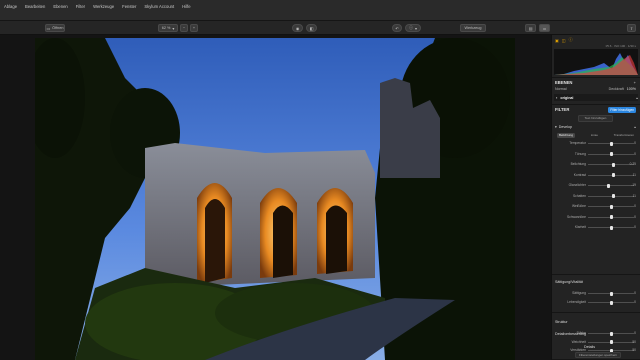 This screenshot has height=360, width=640. Describe the element at coordinates (194, 28) in the screenshot. I see `zoom-in-button: +` at that location.